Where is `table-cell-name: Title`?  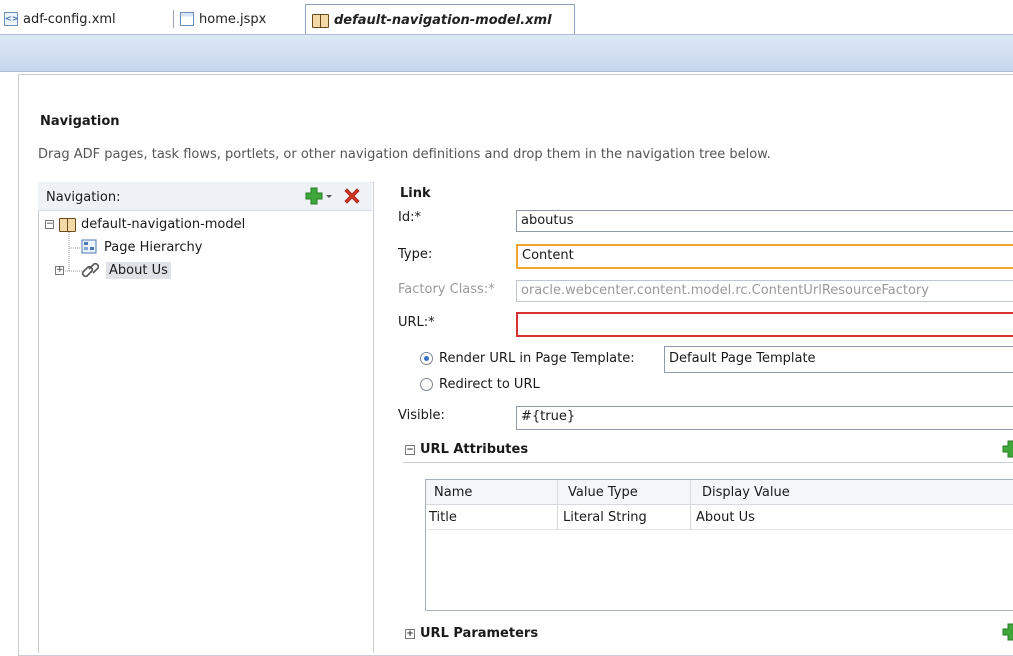
table-cell-name: Title is located at coordinates (443, 517).